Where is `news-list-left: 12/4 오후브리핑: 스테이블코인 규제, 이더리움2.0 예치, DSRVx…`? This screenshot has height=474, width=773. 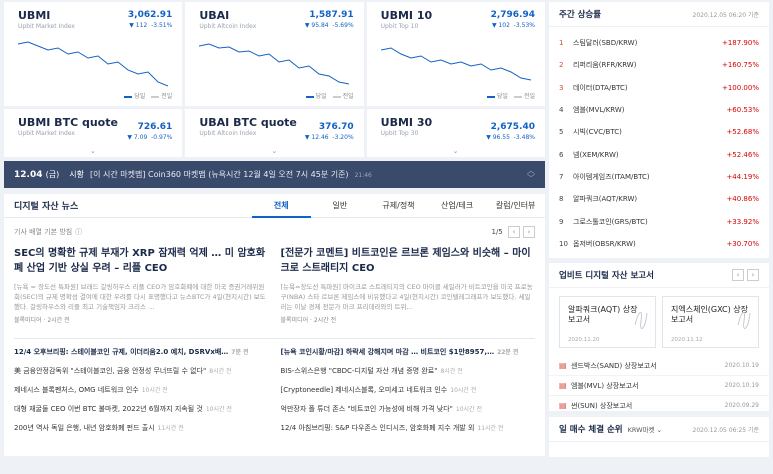
news-list-left: 12/4 오후브리핑: 스테이블코인 규제, 이더리움2.0 예치, DSRVx… is located at coordinates (141, 390).